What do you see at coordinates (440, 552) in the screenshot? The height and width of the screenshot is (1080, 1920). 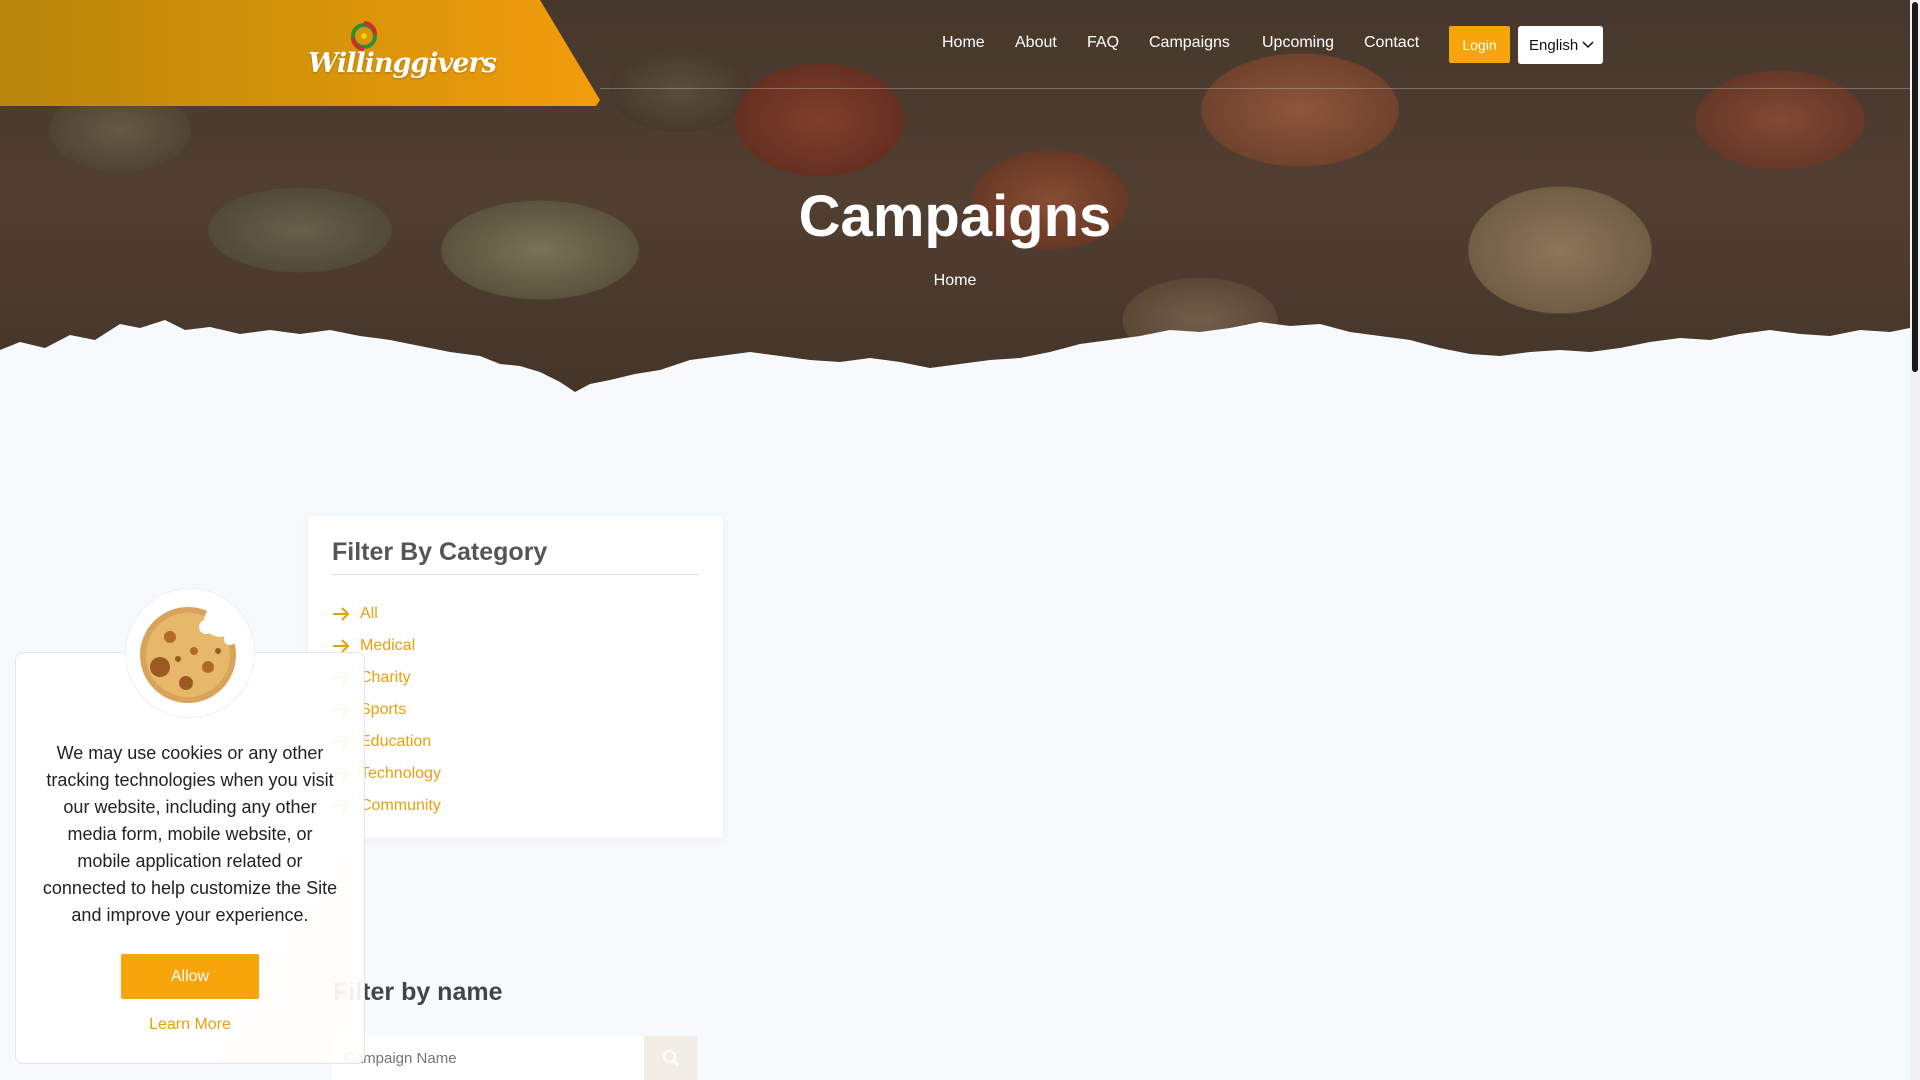 I see `category-filter-title: Filter By Category` at bounding box center [440, 552].